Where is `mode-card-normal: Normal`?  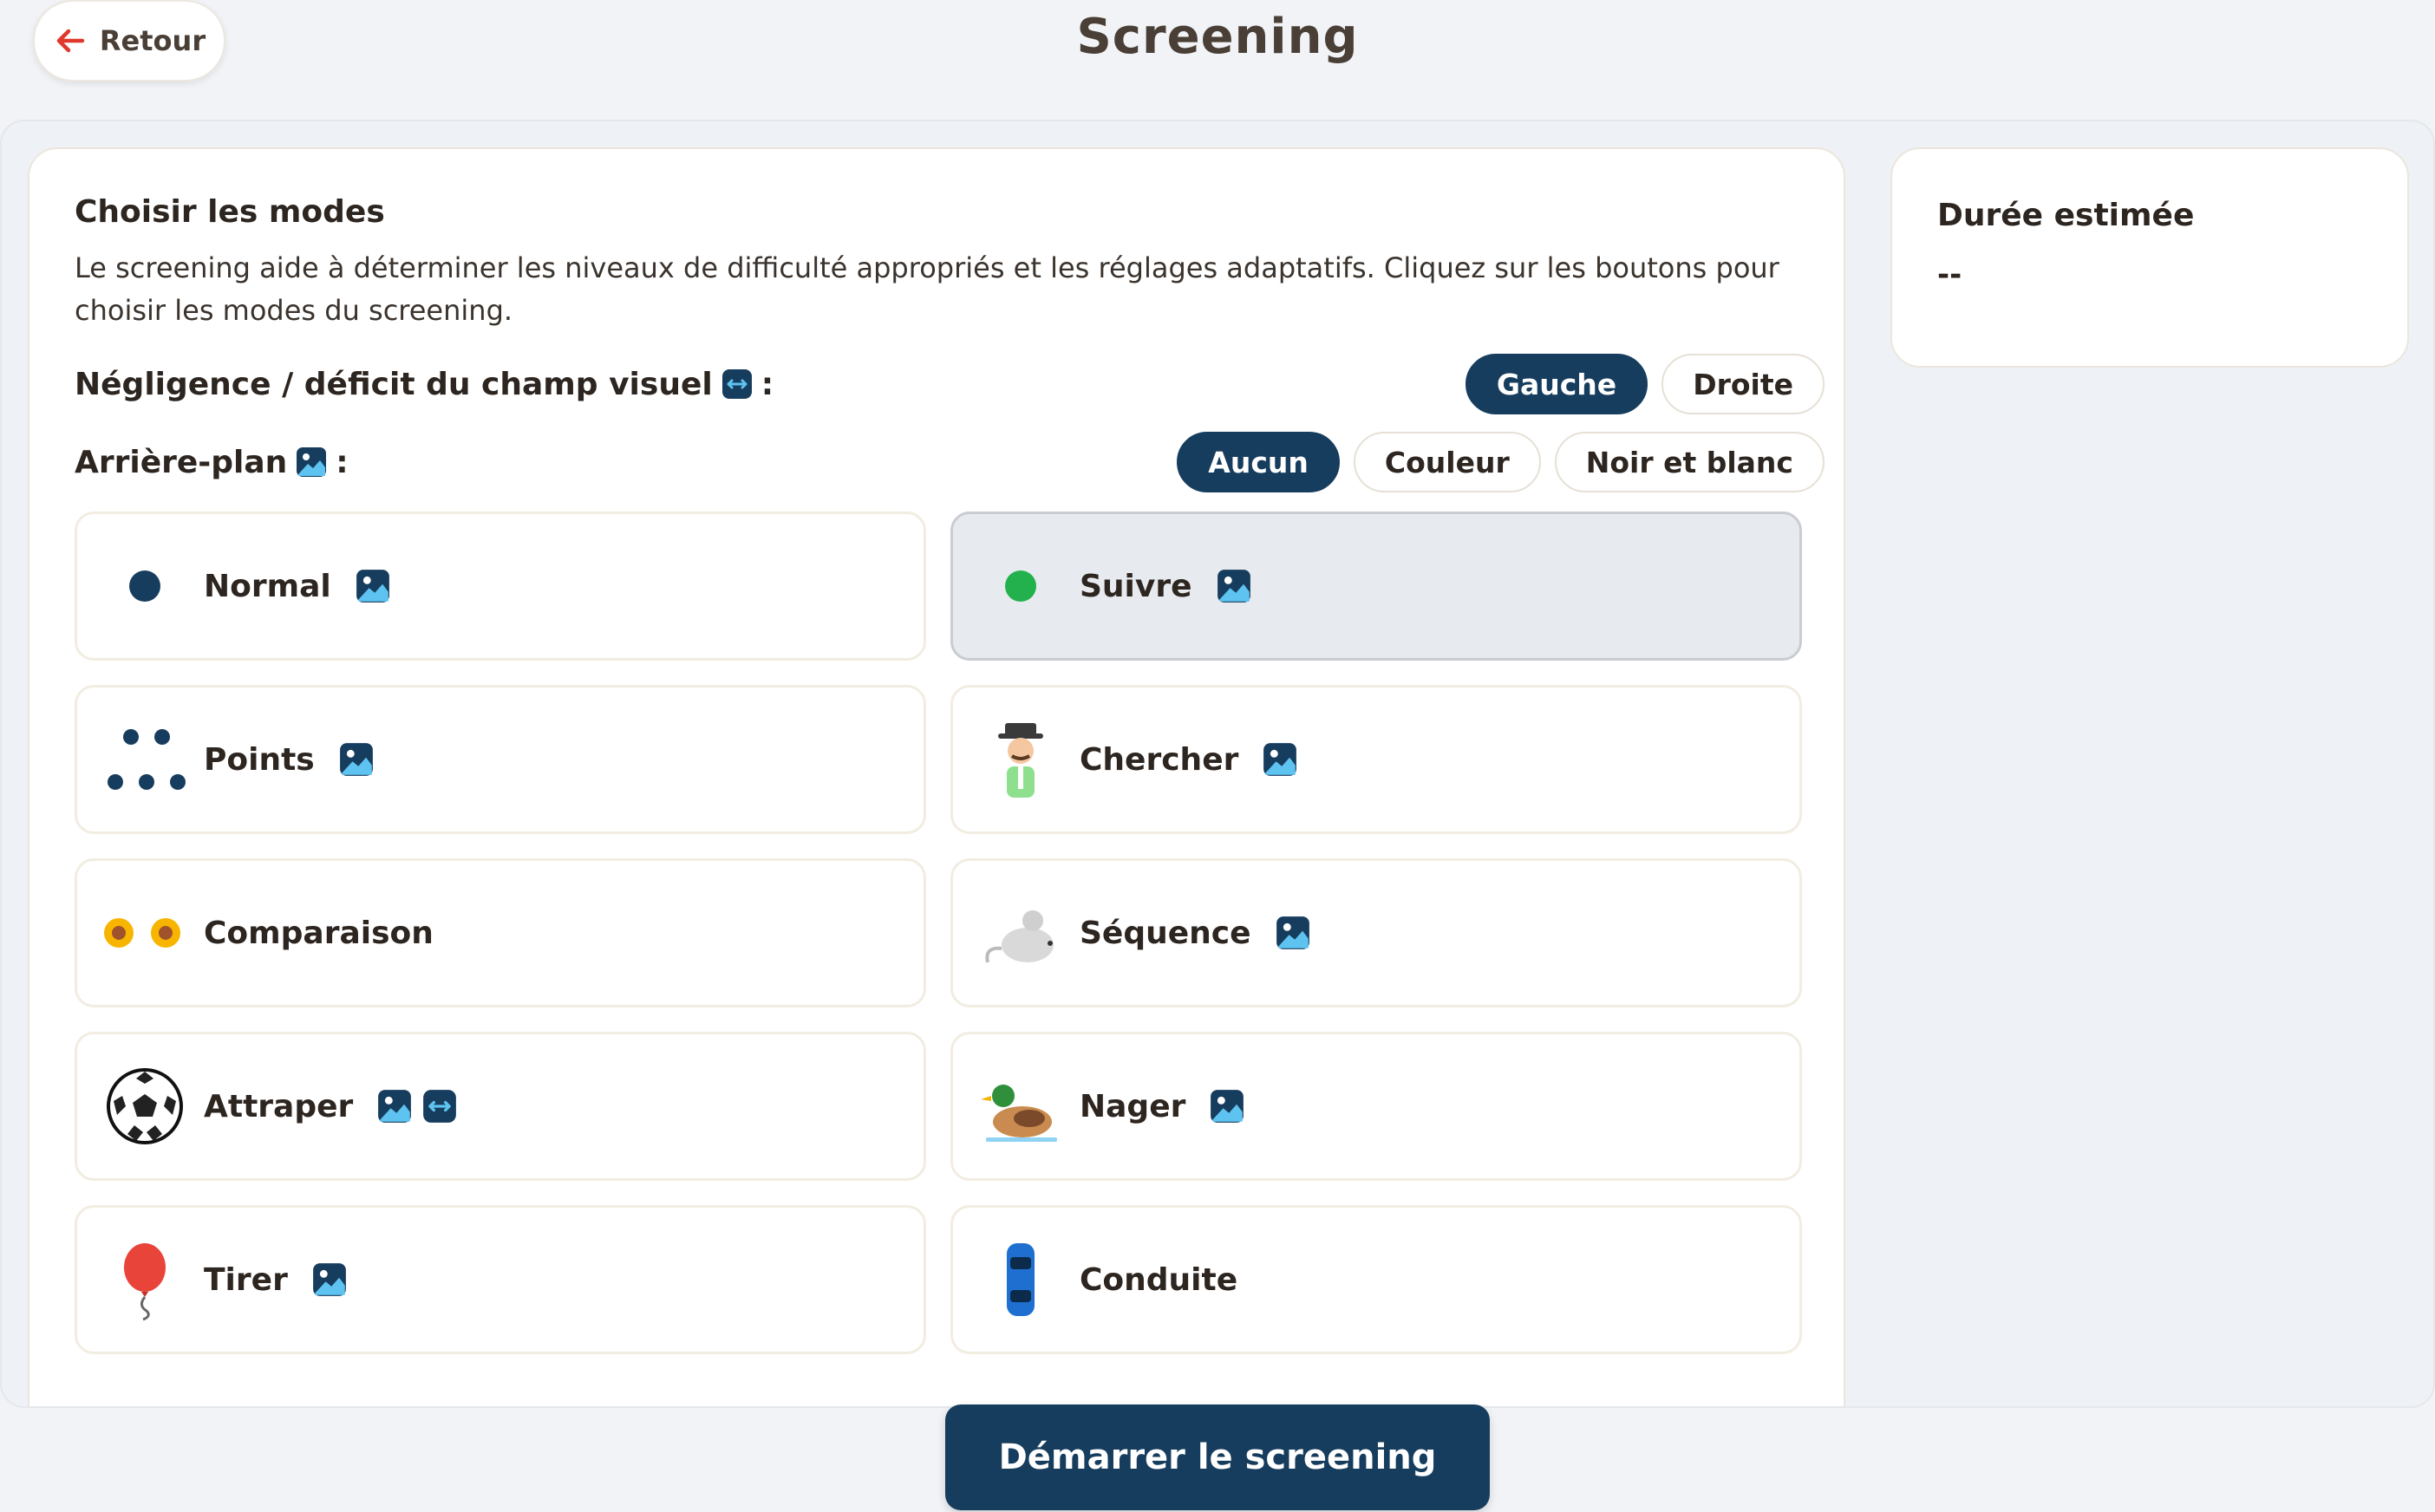 mode-card-normal: Normal is located at coordinates (500, 586).